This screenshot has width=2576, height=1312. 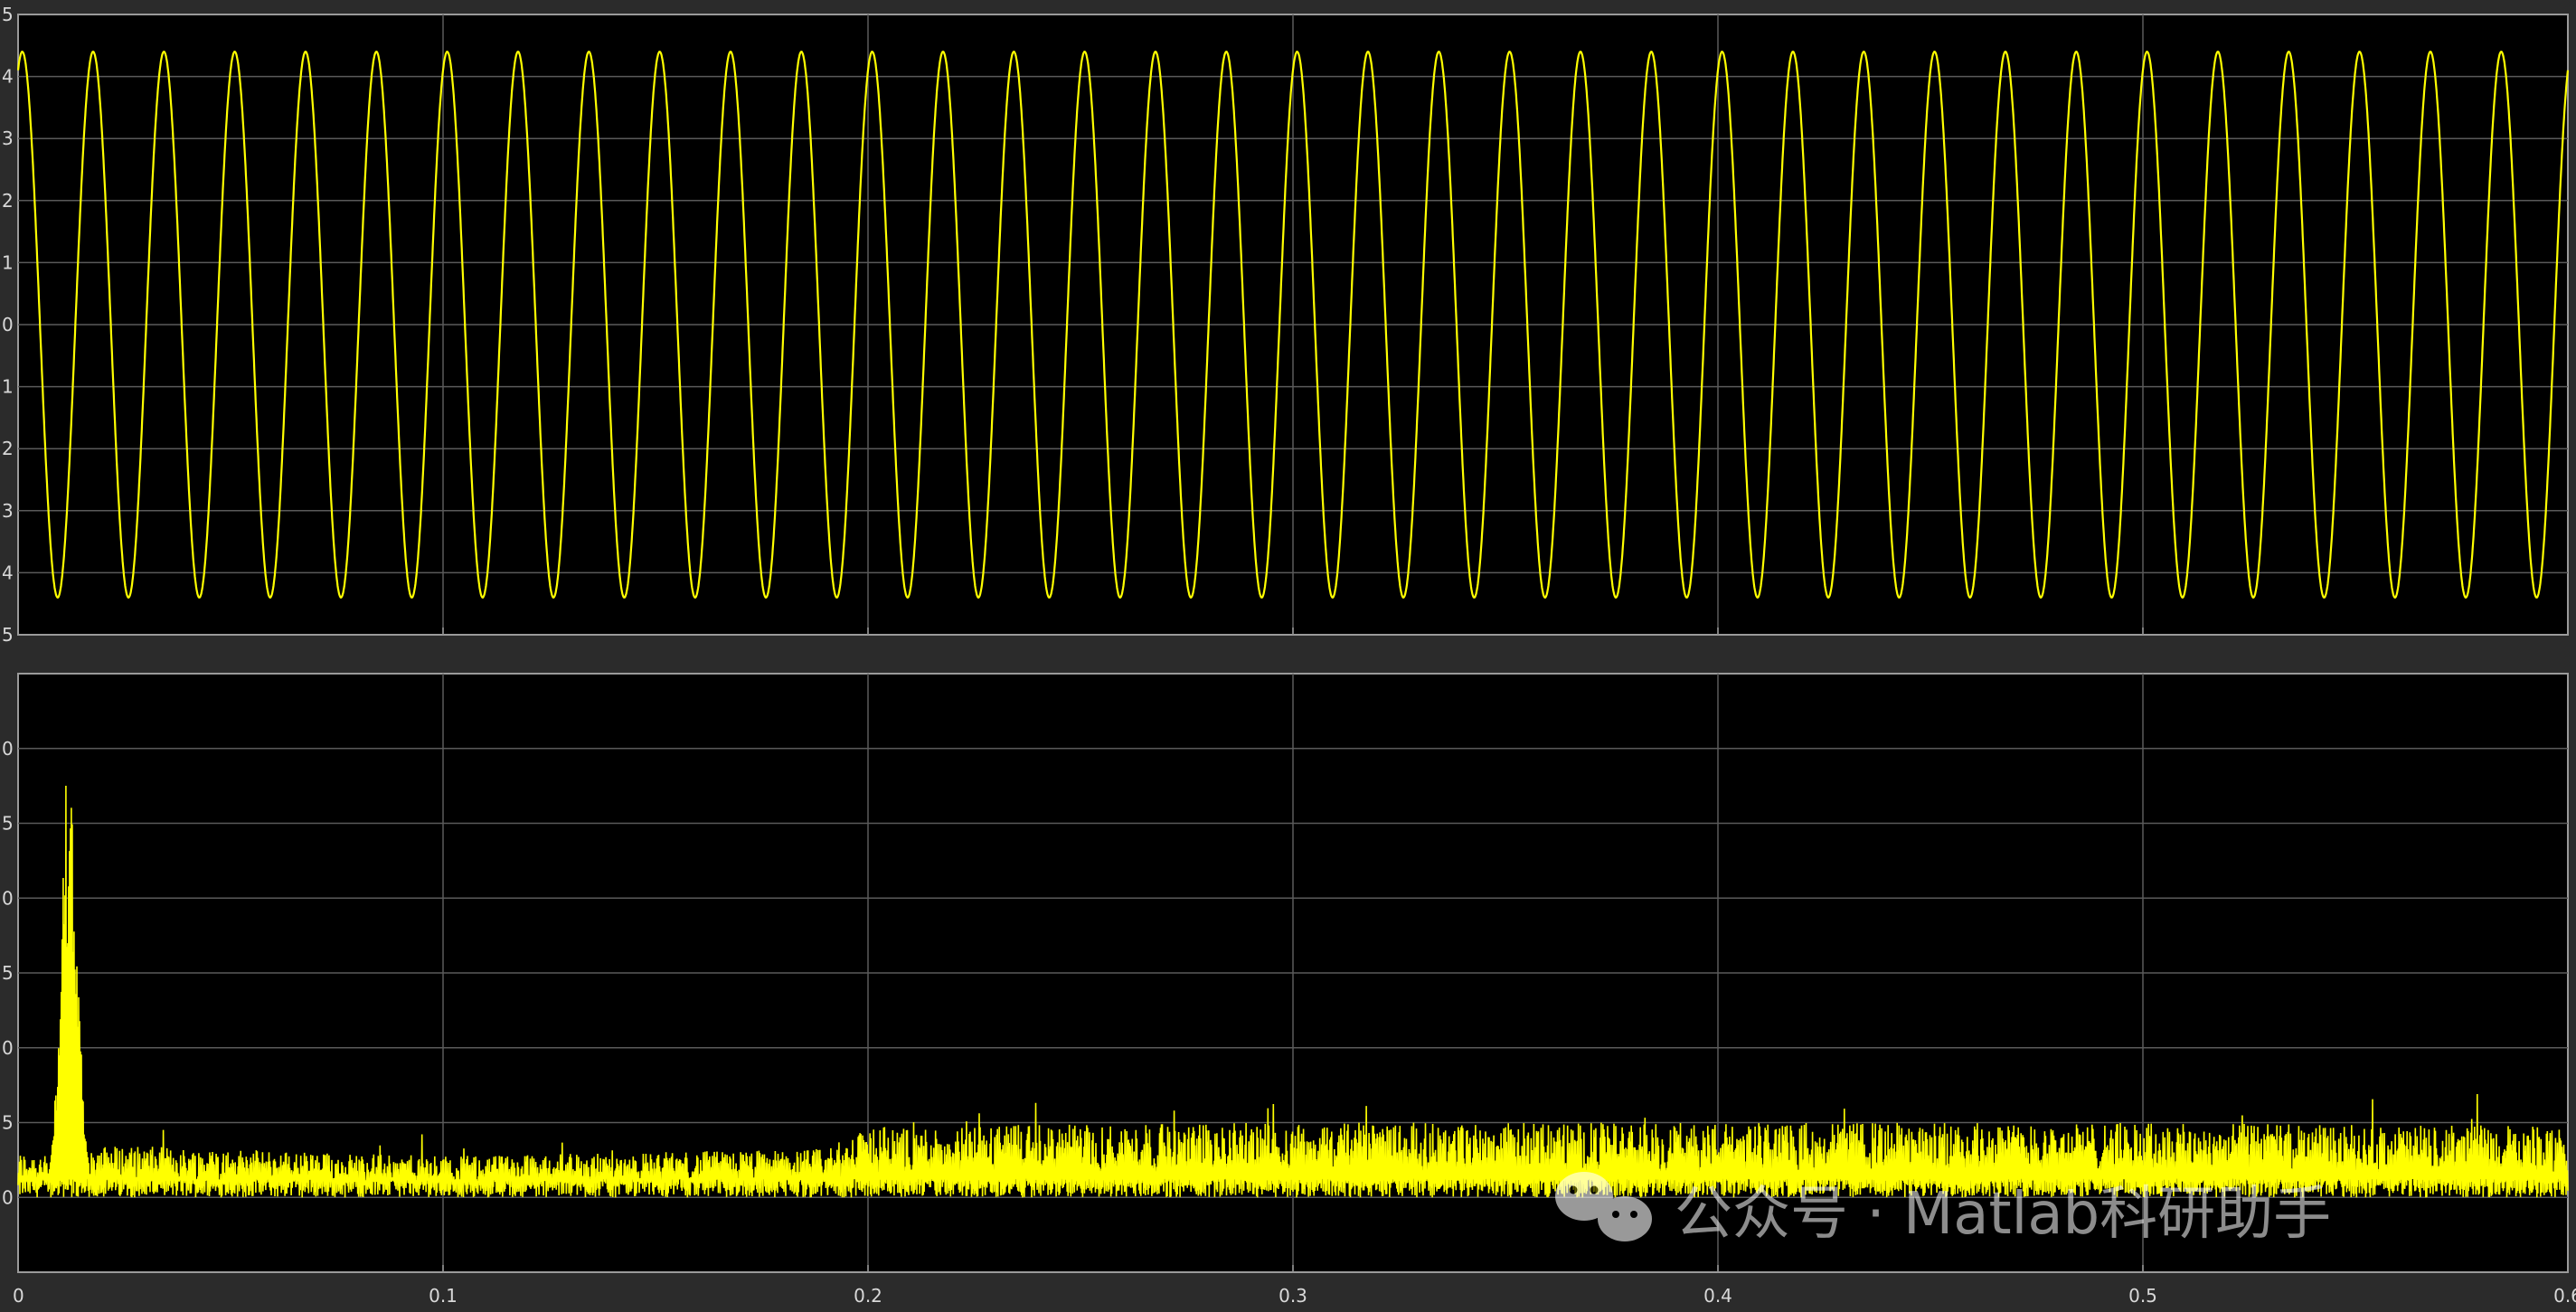 What do you see at coordinates (18, 1296) in the screenshot?
I see `x-tick-label: 0` at bounding box center [18, 1296].